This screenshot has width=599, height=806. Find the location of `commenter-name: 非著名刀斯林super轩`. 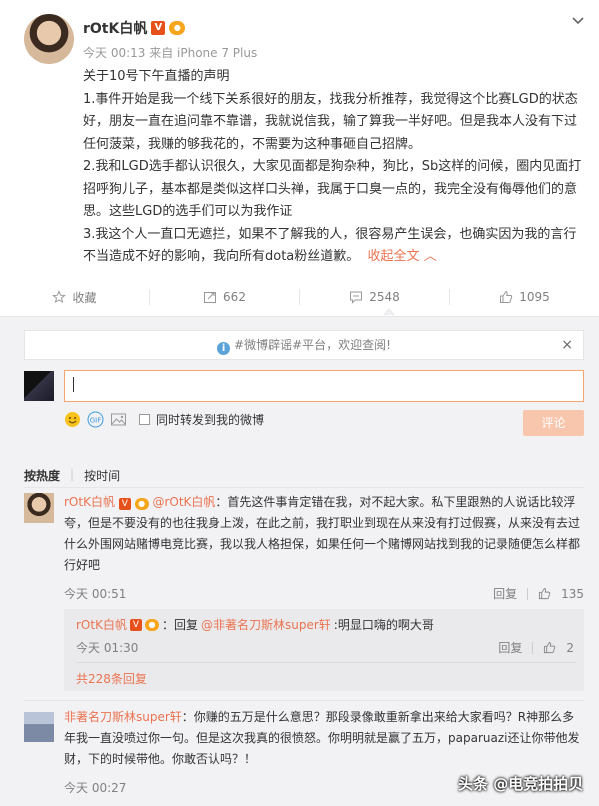

commenter-name: 非著名刀斯林super轩 is located at coordinates (123, 717).